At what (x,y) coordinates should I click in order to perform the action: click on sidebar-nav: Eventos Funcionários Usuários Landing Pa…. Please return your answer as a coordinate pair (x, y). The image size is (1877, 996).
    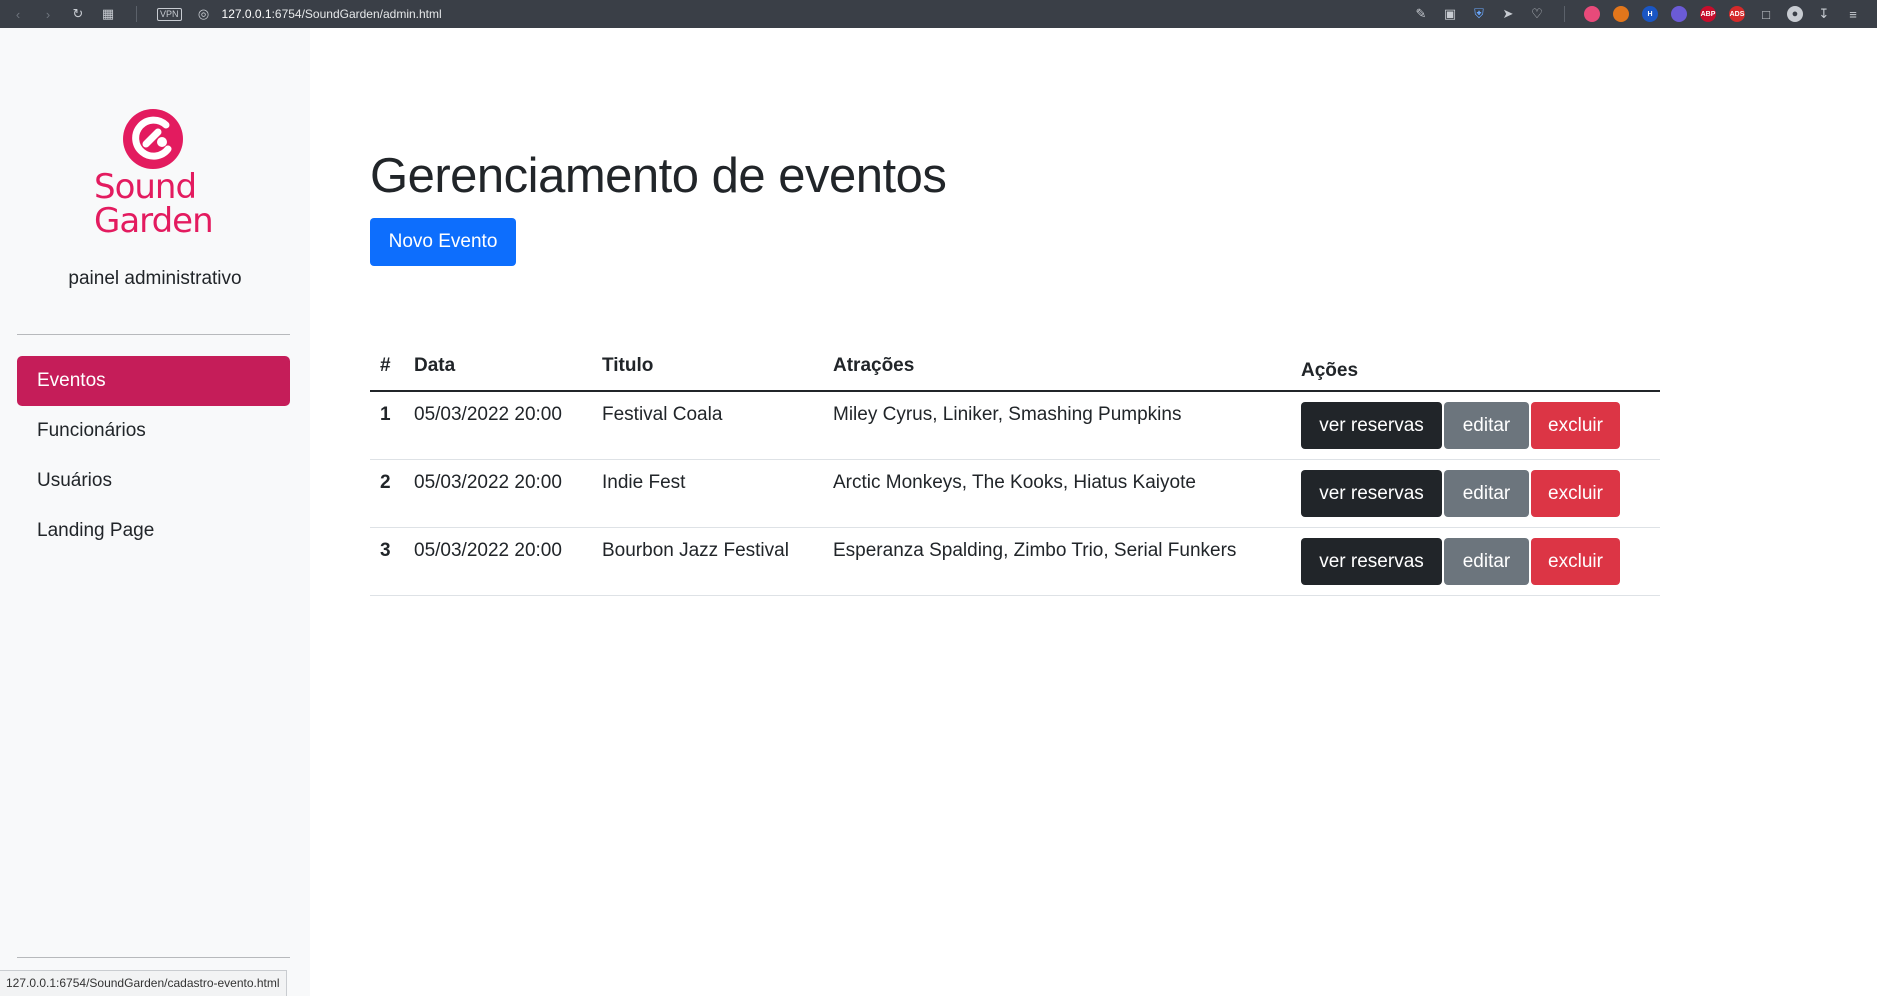
    Looking at the image, I should click on (153, 456).